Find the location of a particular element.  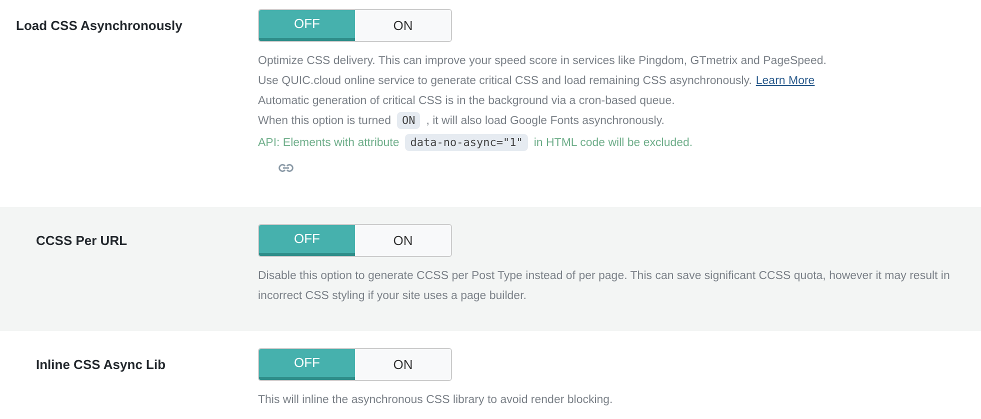

description-text: Automatic generation of critical CSS is in the background via a cron-based queue. is located at coordinates (466, 101).